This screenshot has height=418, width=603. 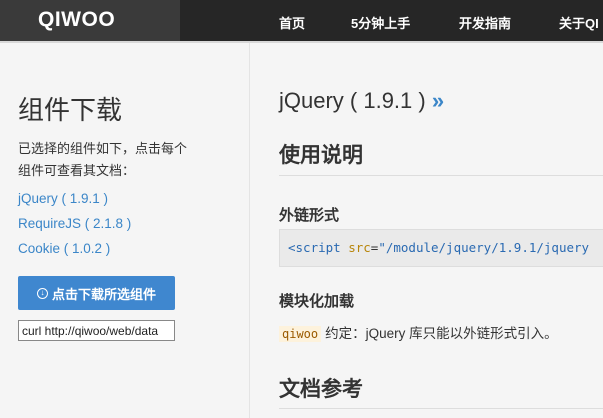 What do you see at coordinates (64, 248) in the screenshot?
I see `component-link-cookie: Cookie ( 1.0.2 )` at bounding box center [64, 248].